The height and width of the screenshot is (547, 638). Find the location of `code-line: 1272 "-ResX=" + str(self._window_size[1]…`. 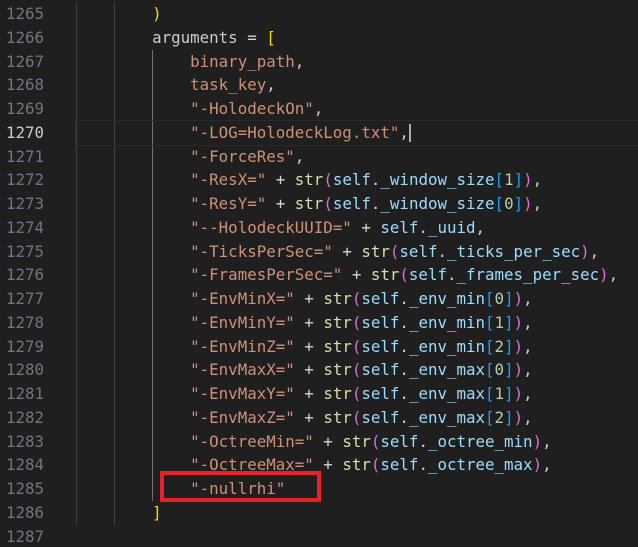

code-line: 1272 "-ResX=" + str(self._window_size[1]… is located at coordinates (319, 180).